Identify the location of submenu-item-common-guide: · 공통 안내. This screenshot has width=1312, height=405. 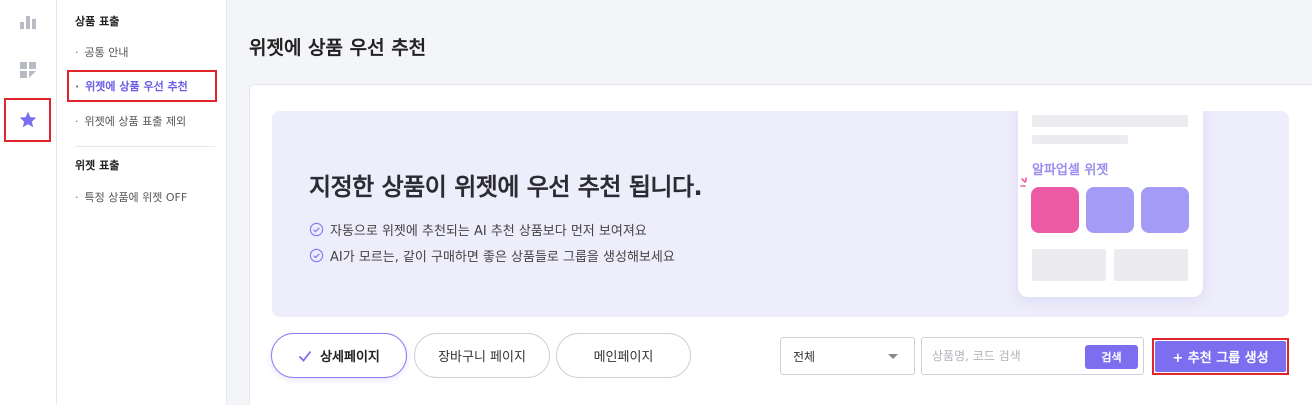
(101, 52).